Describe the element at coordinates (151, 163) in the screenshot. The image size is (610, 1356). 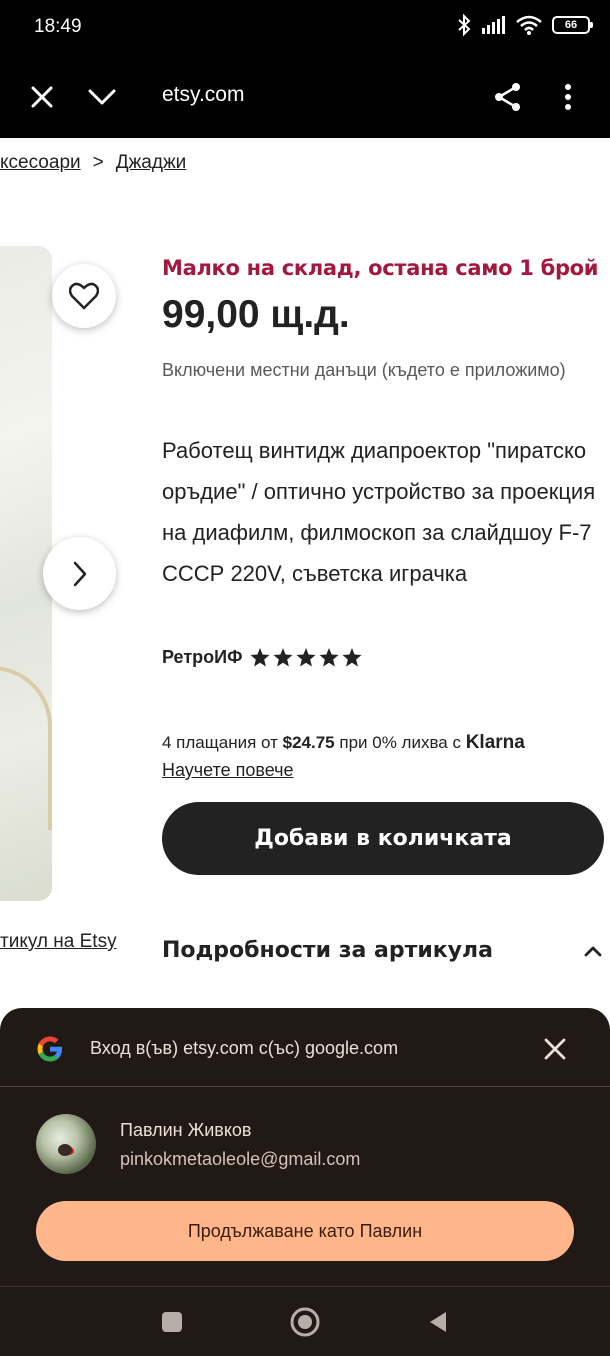
I see `breadcrumb-link-gadgets: Джаджи` at that location.